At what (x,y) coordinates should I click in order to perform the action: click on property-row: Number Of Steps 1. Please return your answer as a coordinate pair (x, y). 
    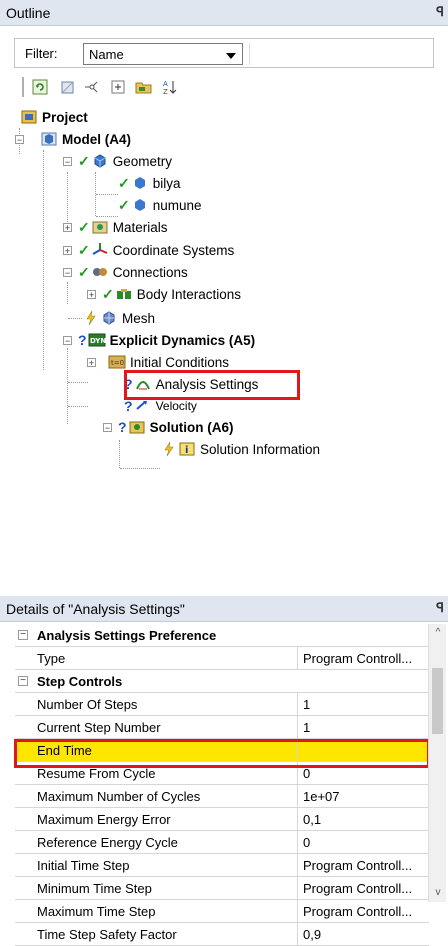
    Looking at the image, I should click on (222, 704).